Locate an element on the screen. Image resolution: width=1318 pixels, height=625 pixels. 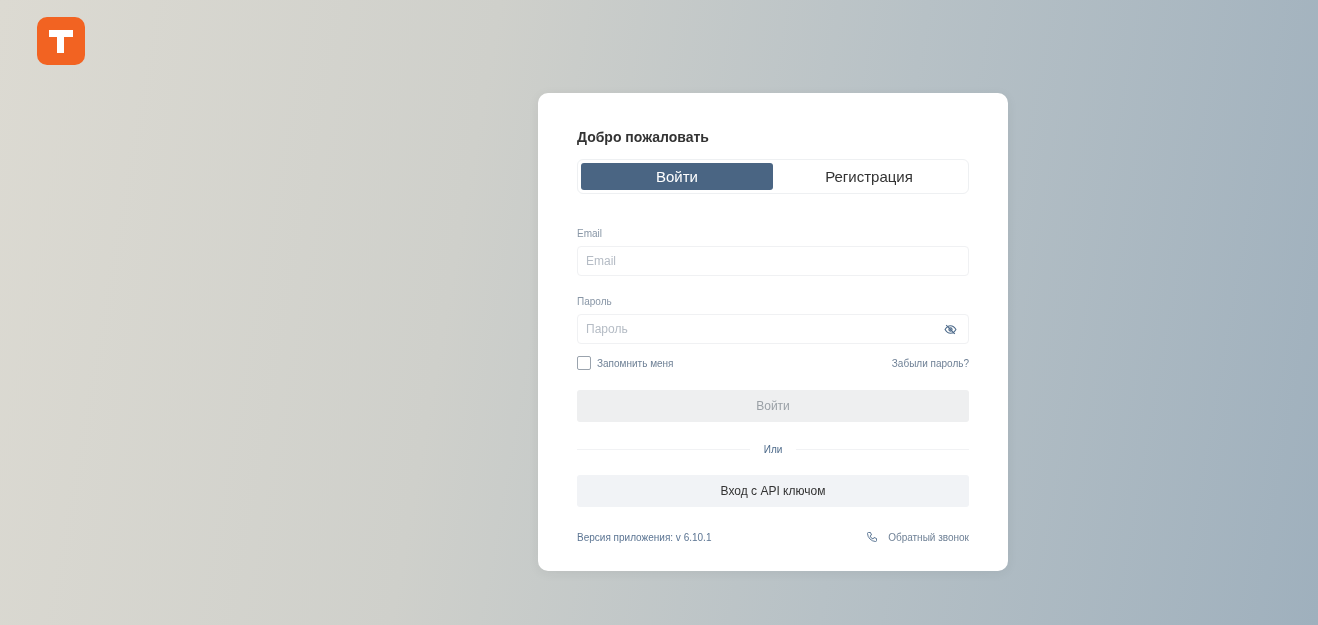
checkbox-label: Запомнить меня is located at coordinates (635, 363).